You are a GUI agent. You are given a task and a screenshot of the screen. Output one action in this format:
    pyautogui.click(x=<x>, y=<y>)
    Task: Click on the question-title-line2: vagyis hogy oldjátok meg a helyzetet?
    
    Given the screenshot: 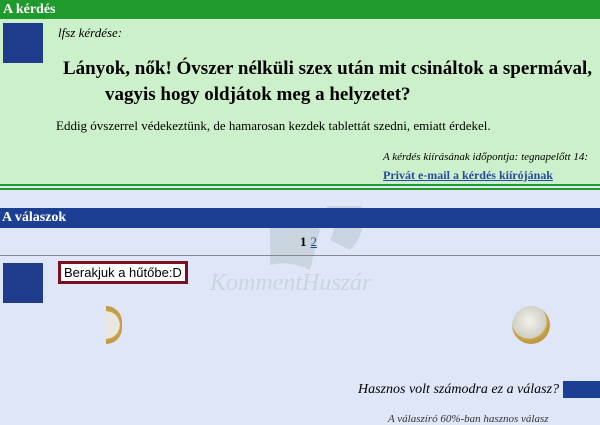 What is the action you would take?
    pyautogui.click(x=258, y=94)
    